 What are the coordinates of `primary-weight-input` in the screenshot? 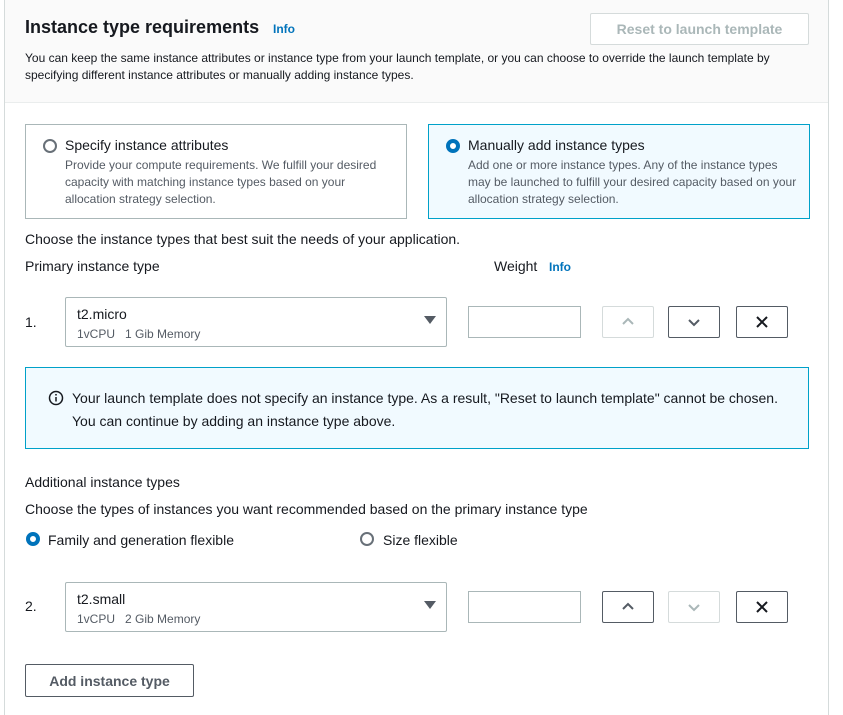 It's located at (524, 322).